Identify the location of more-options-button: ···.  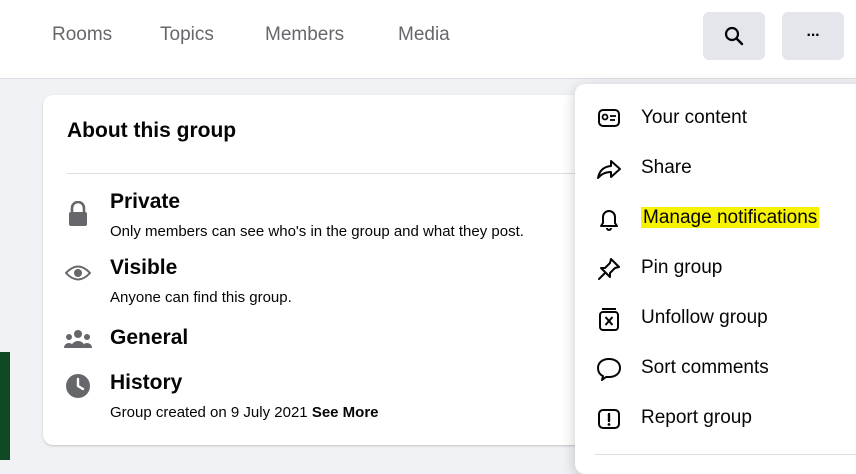
(813, 36).